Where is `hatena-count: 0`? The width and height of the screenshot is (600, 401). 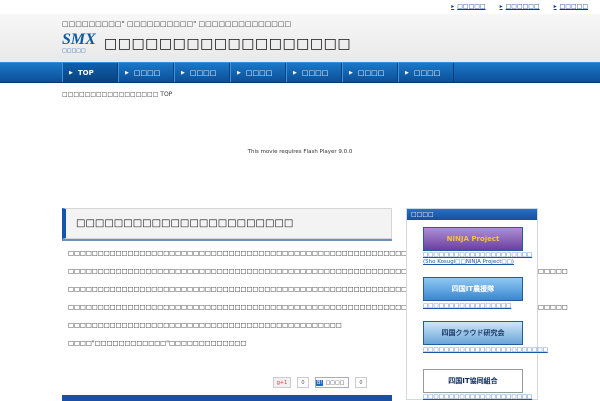 hatena-count: 0 is located at coordinates (361, 382).